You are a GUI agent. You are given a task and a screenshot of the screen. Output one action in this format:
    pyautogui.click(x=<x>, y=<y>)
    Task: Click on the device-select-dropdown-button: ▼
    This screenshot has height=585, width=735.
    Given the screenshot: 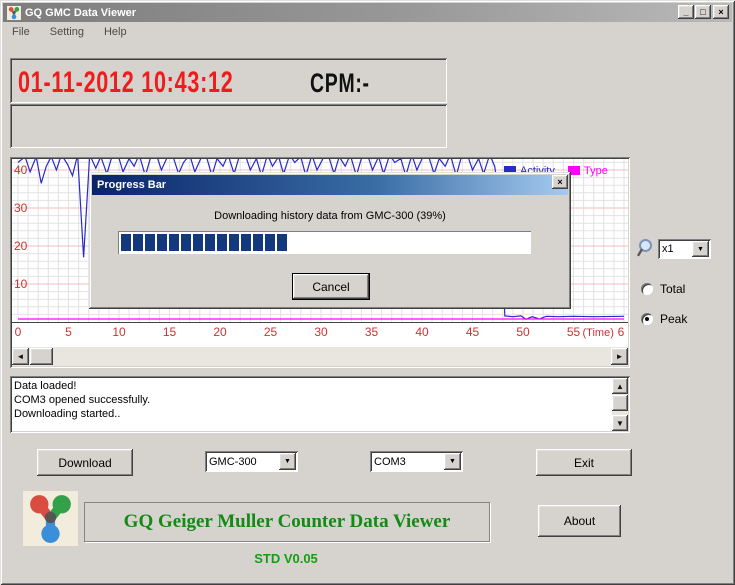 What is the action you would take?
    pyautogui.click(x=287, y=461)
    